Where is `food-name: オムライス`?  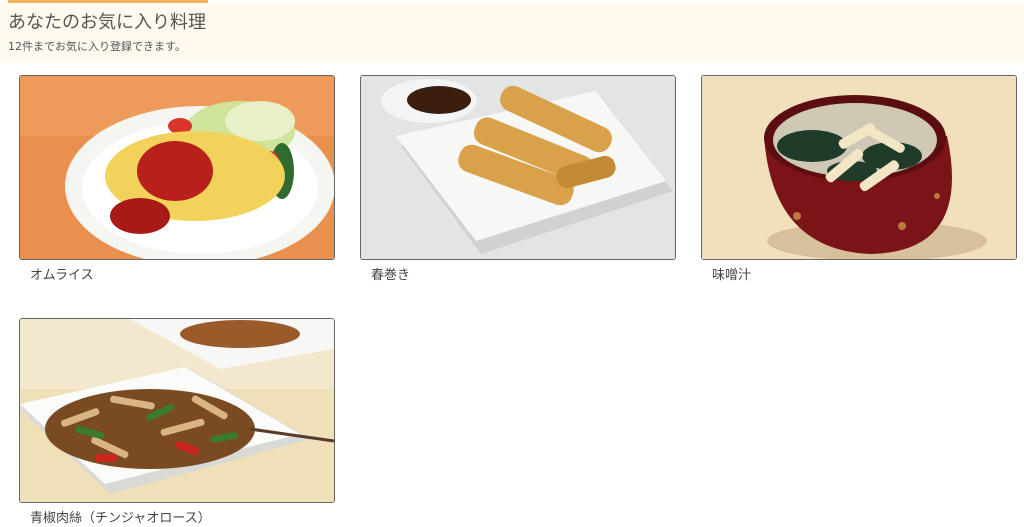
food-name: オムライス is located at coordinates (62, 275).